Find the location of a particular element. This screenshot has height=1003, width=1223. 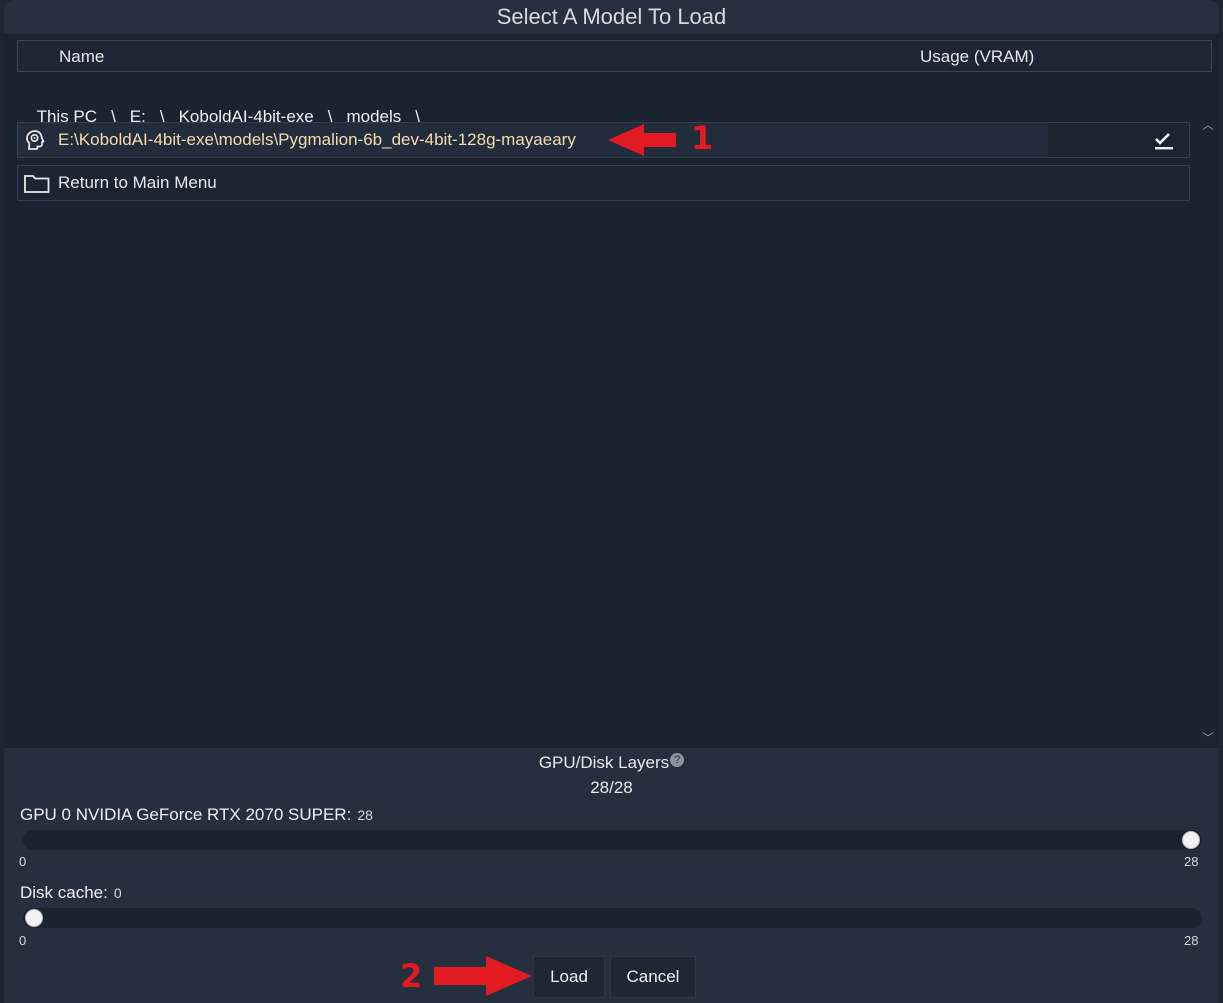

gpu-slider-thumb is located at coordinates (1191, 840).